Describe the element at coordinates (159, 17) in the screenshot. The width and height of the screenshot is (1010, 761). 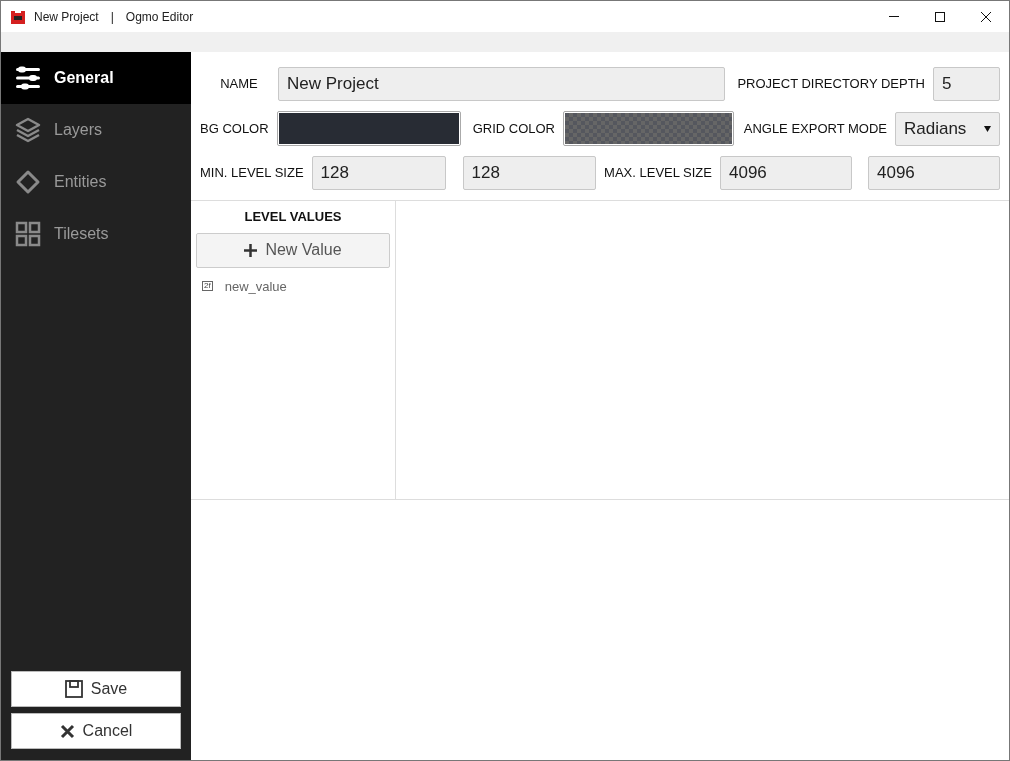
I see `app-name: Ogmo Editor` at that location.